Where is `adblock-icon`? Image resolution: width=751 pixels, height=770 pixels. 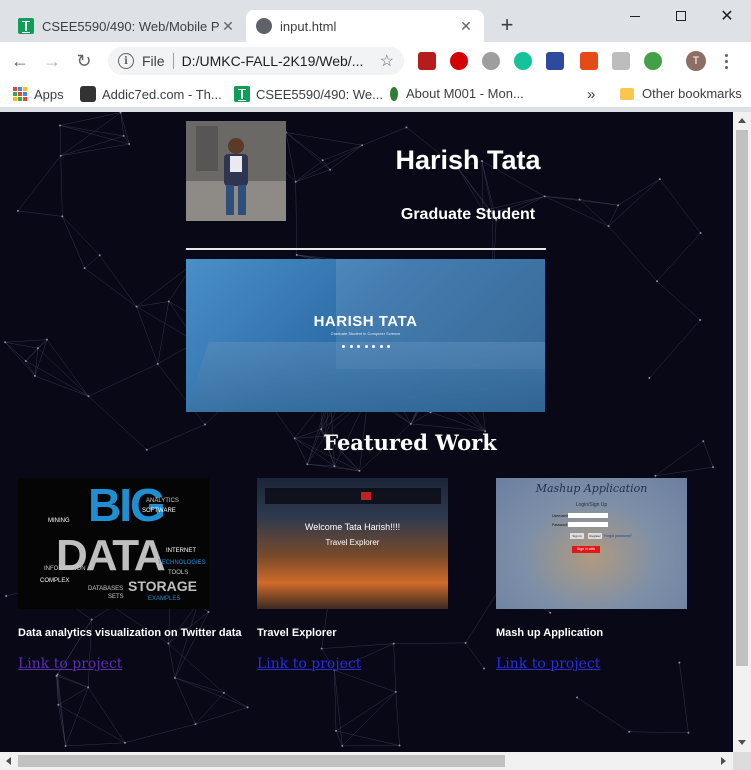 adblock-icon is located at coordinates (459, 61).